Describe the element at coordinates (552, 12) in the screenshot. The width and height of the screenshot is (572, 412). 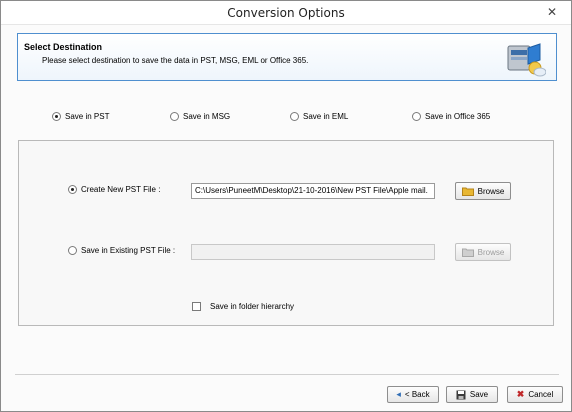
I see `close-icon: ✕` at that location.